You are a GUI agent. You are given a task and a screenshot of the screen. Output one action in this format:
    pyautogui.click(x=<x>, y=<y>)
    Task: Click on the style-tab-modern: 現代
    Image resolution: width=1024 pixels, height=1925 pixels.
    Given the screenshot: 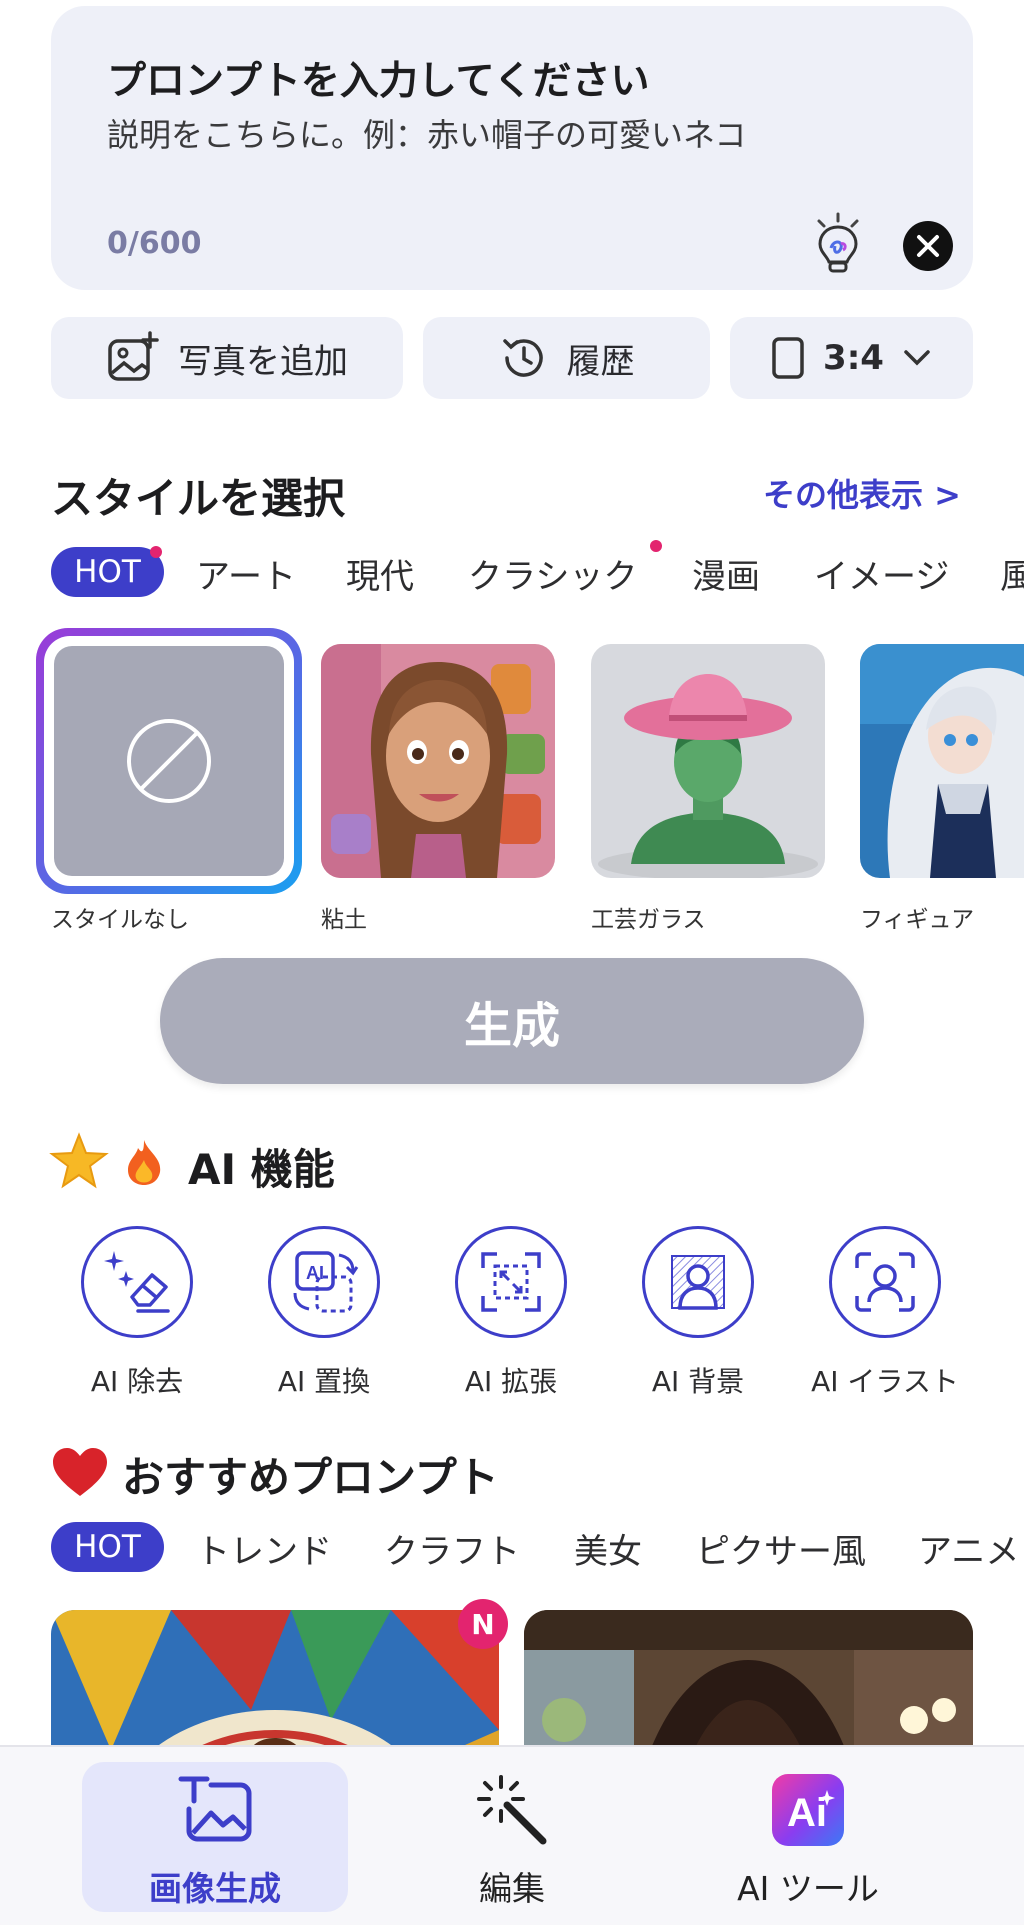 What is the action you would take?
    pyautogui.click(x=380, y=573)
    